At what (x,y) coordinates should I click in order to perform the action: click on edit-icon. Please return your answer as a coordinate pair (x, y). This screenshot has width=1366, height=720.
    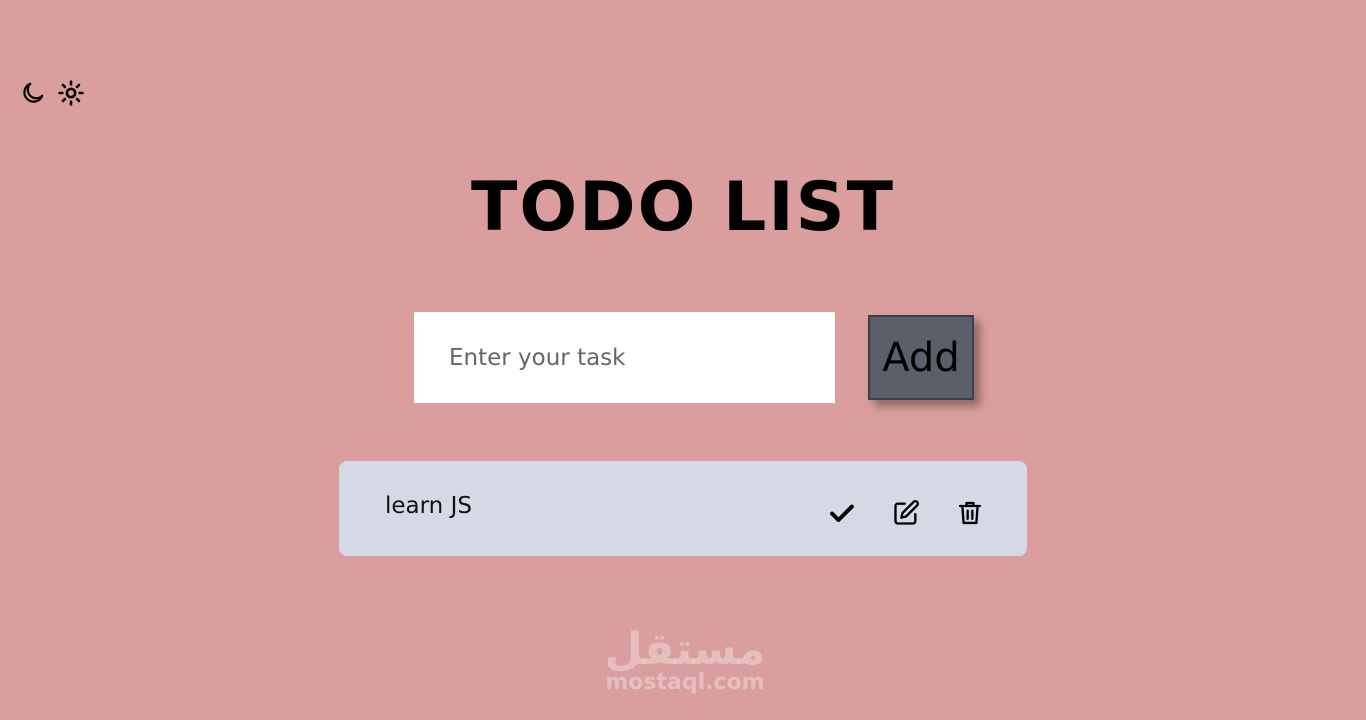
    Looking at the image, I should click on (906, 513).